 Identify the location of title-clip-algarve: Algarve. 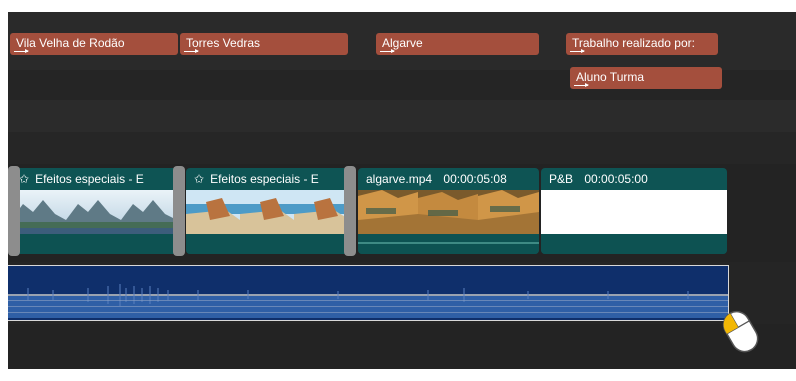
(457, 44).